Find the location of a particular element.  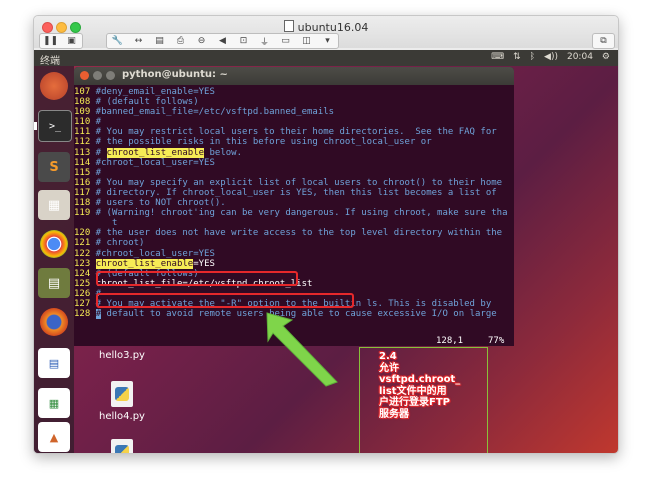

folder-icon: ▭ is located at coordinates (285, 41).